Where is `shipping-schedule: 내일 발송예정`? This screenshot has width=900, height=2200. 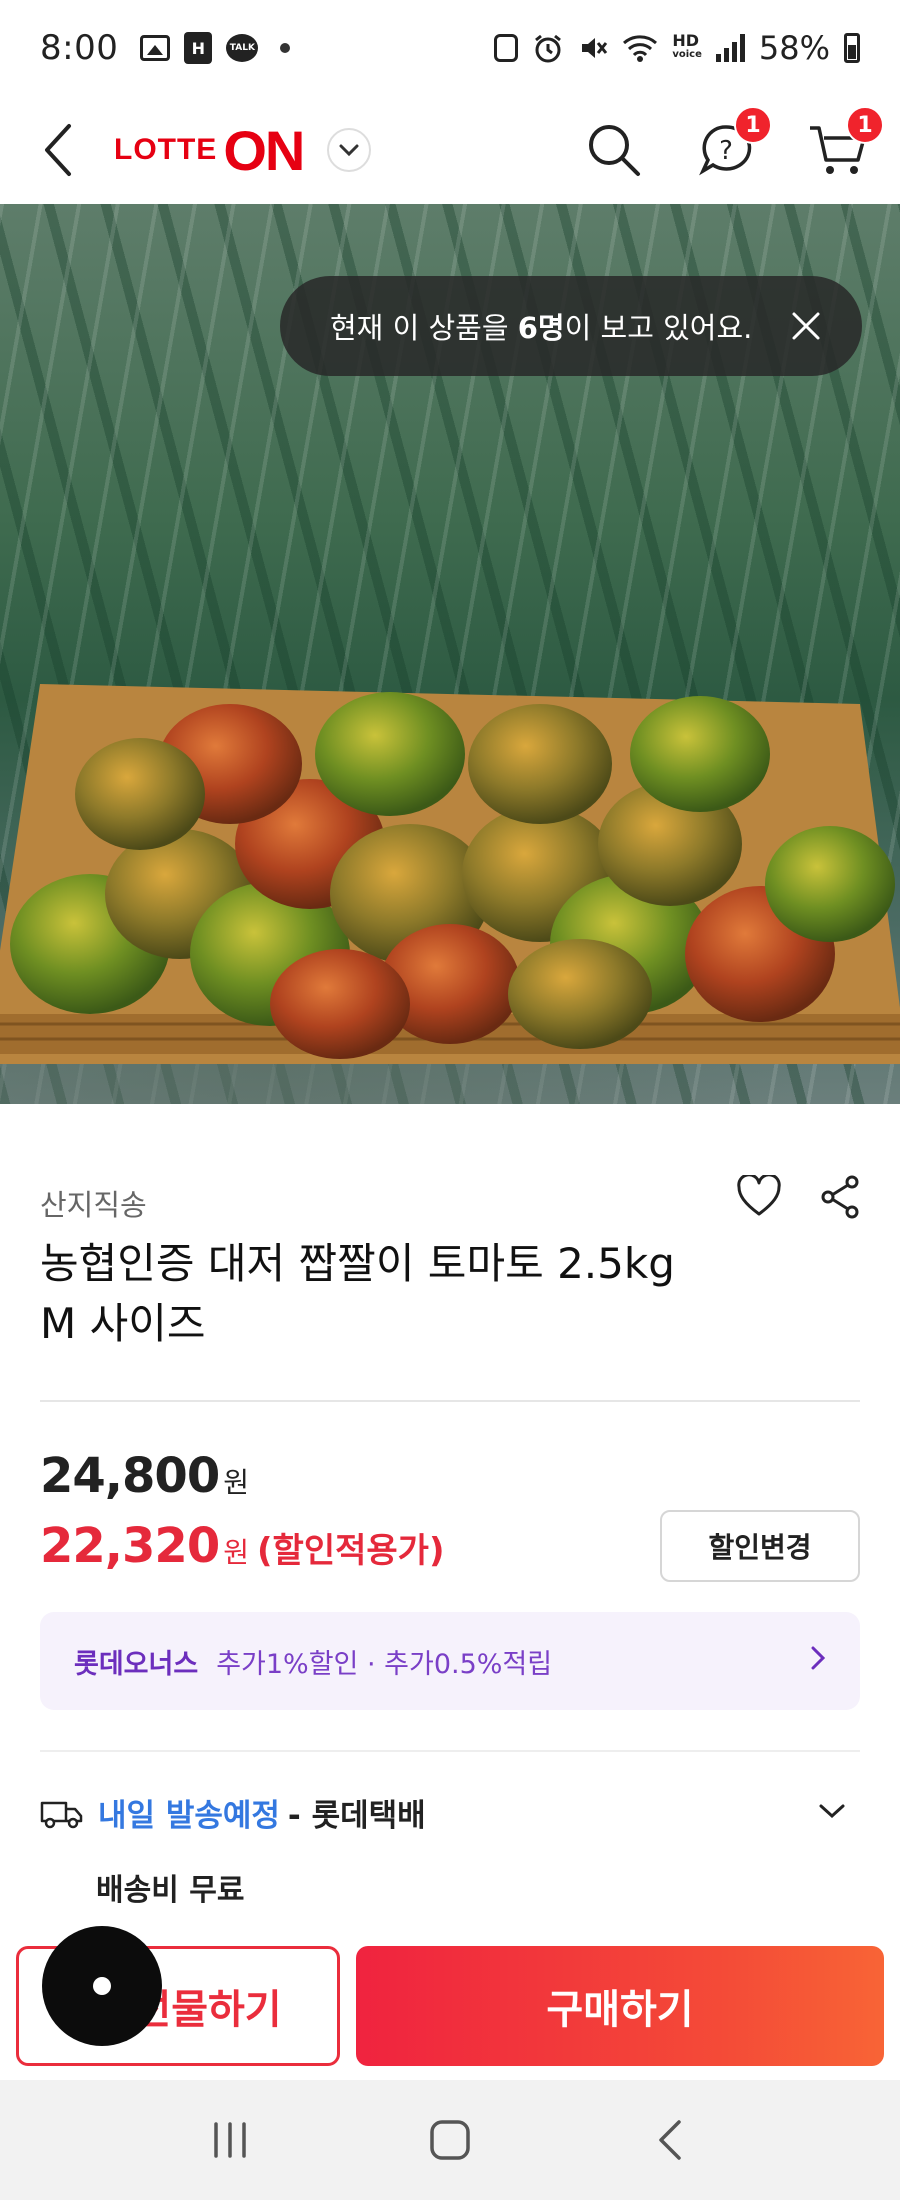 shipping-schedule: 내일 발송예정 is located at coordinates (189, 1816).